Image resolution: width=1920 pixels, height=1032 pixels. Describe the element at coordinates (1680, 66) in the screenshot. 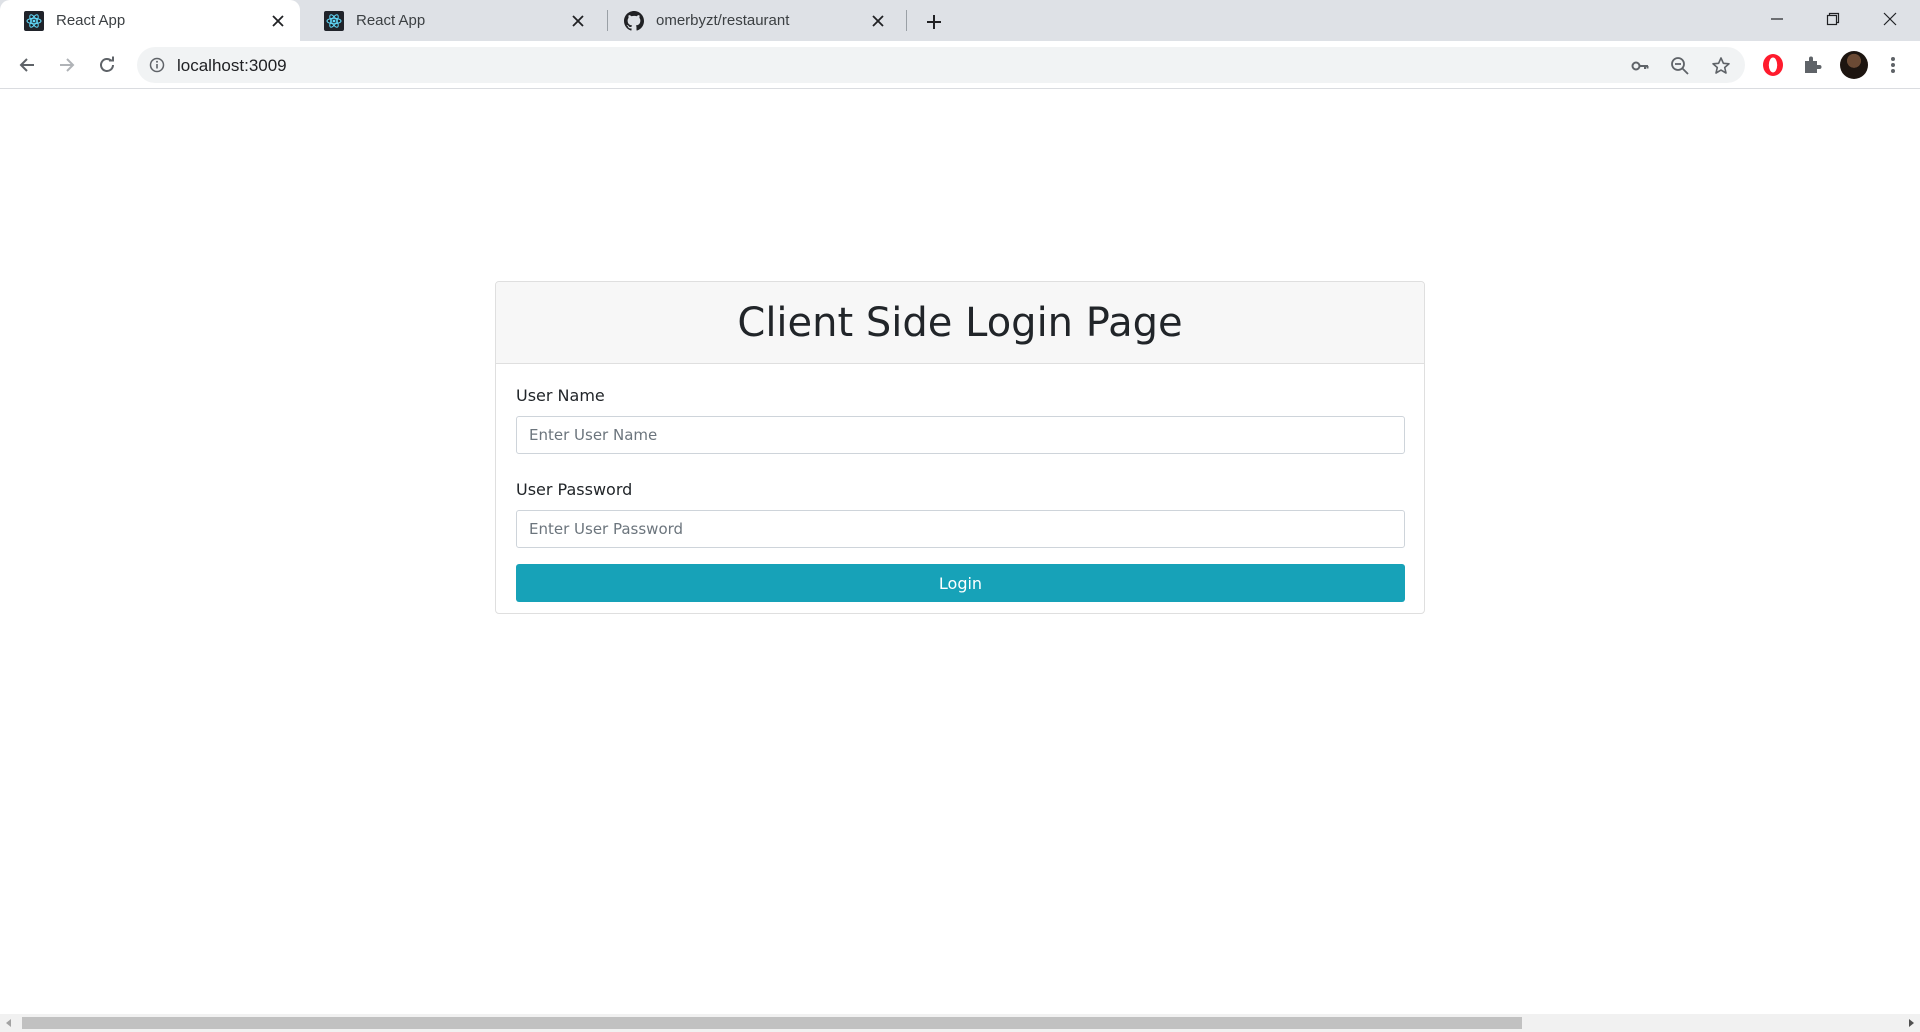

I see `zoom-icon` at that location.